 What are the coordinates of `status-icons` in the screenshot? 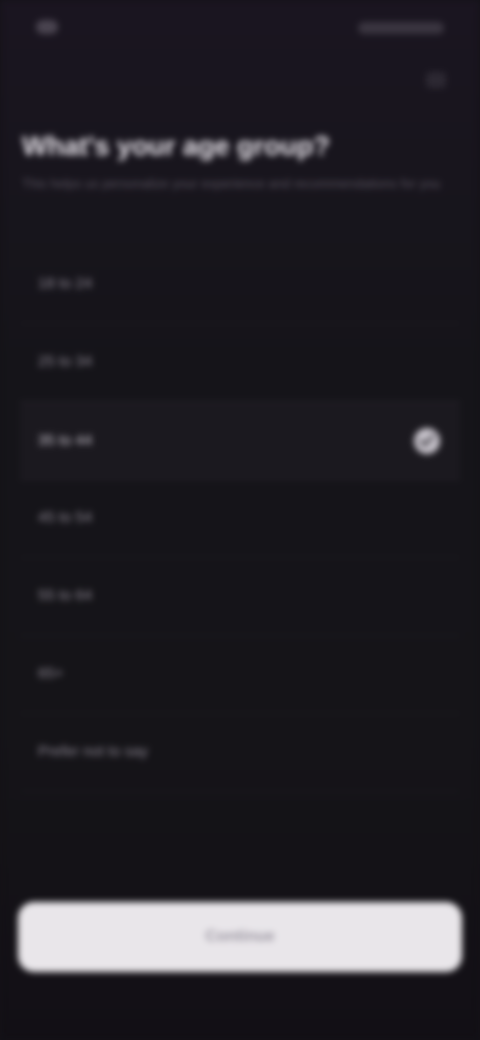 It's located at (401, 28).